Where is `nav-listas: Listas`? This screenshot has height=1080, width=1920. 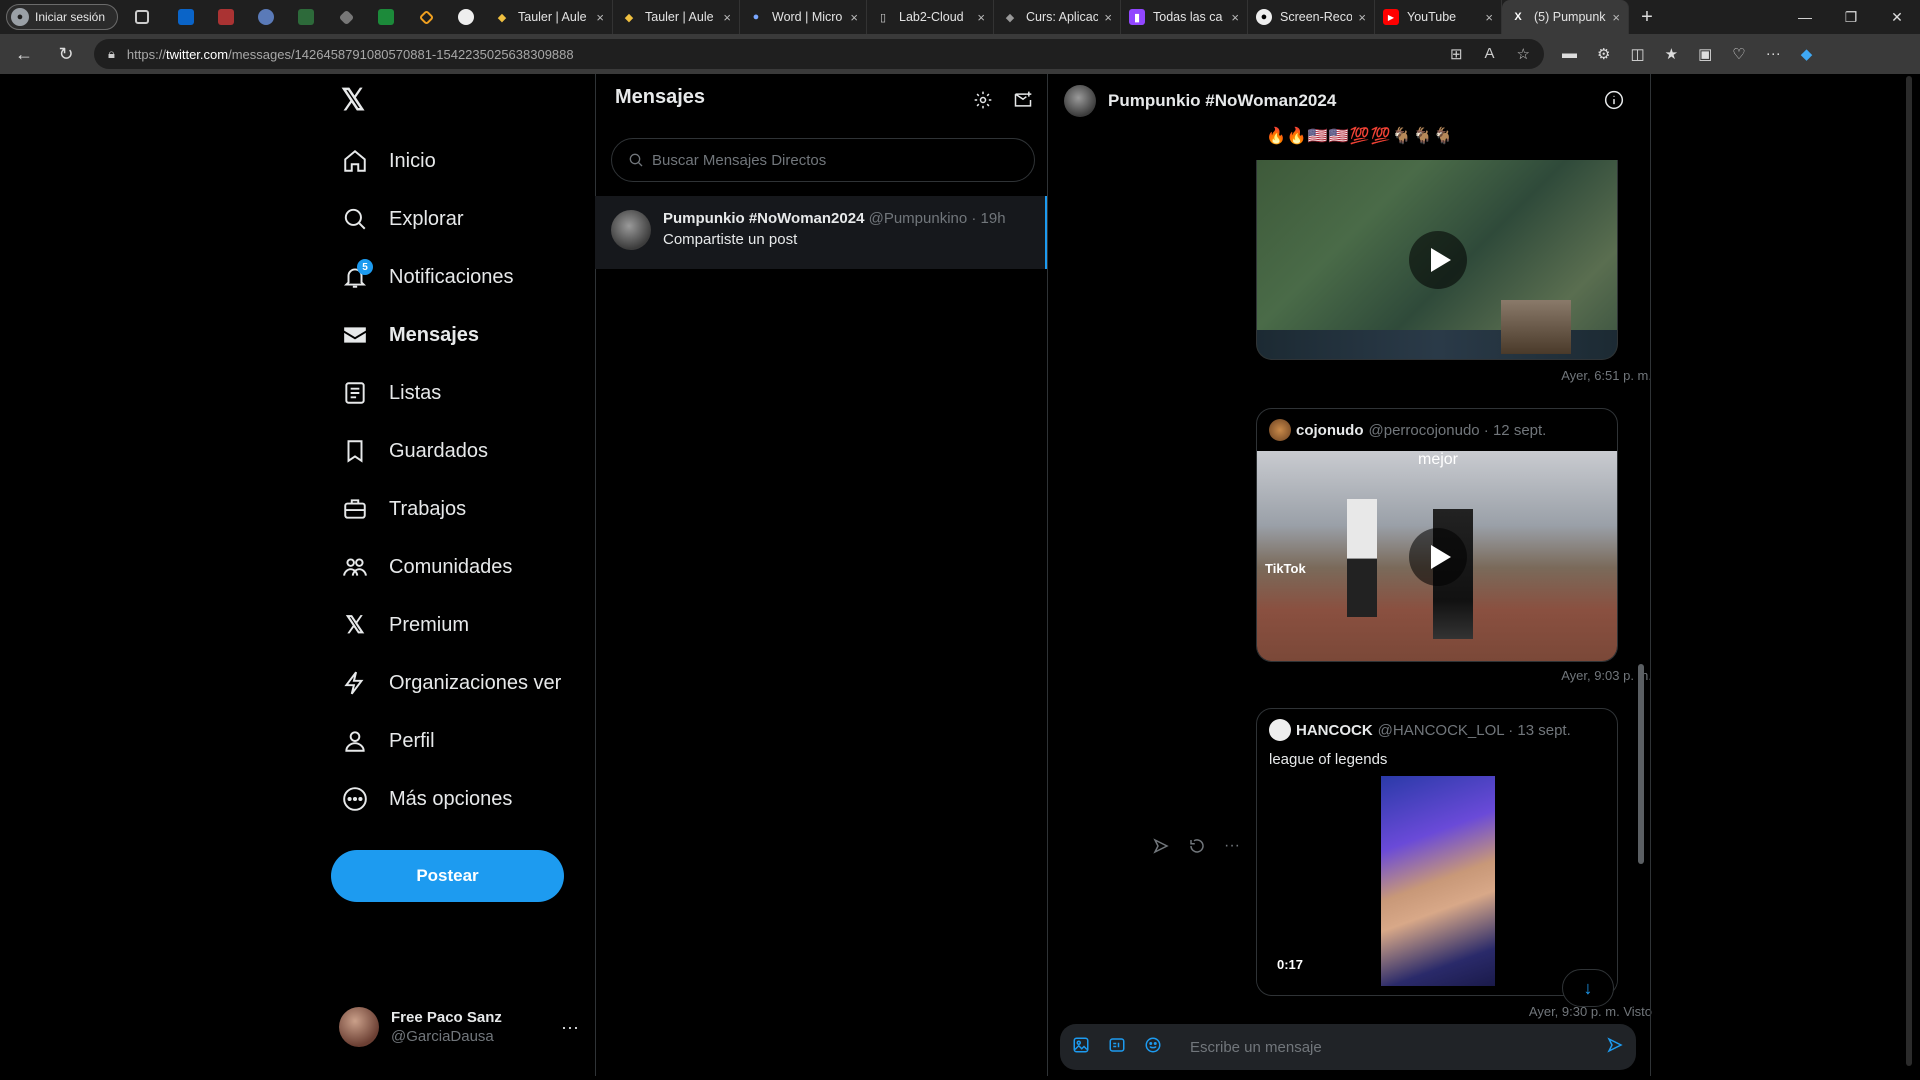
nav-listas: Listas is located at coordinates (391, 393).